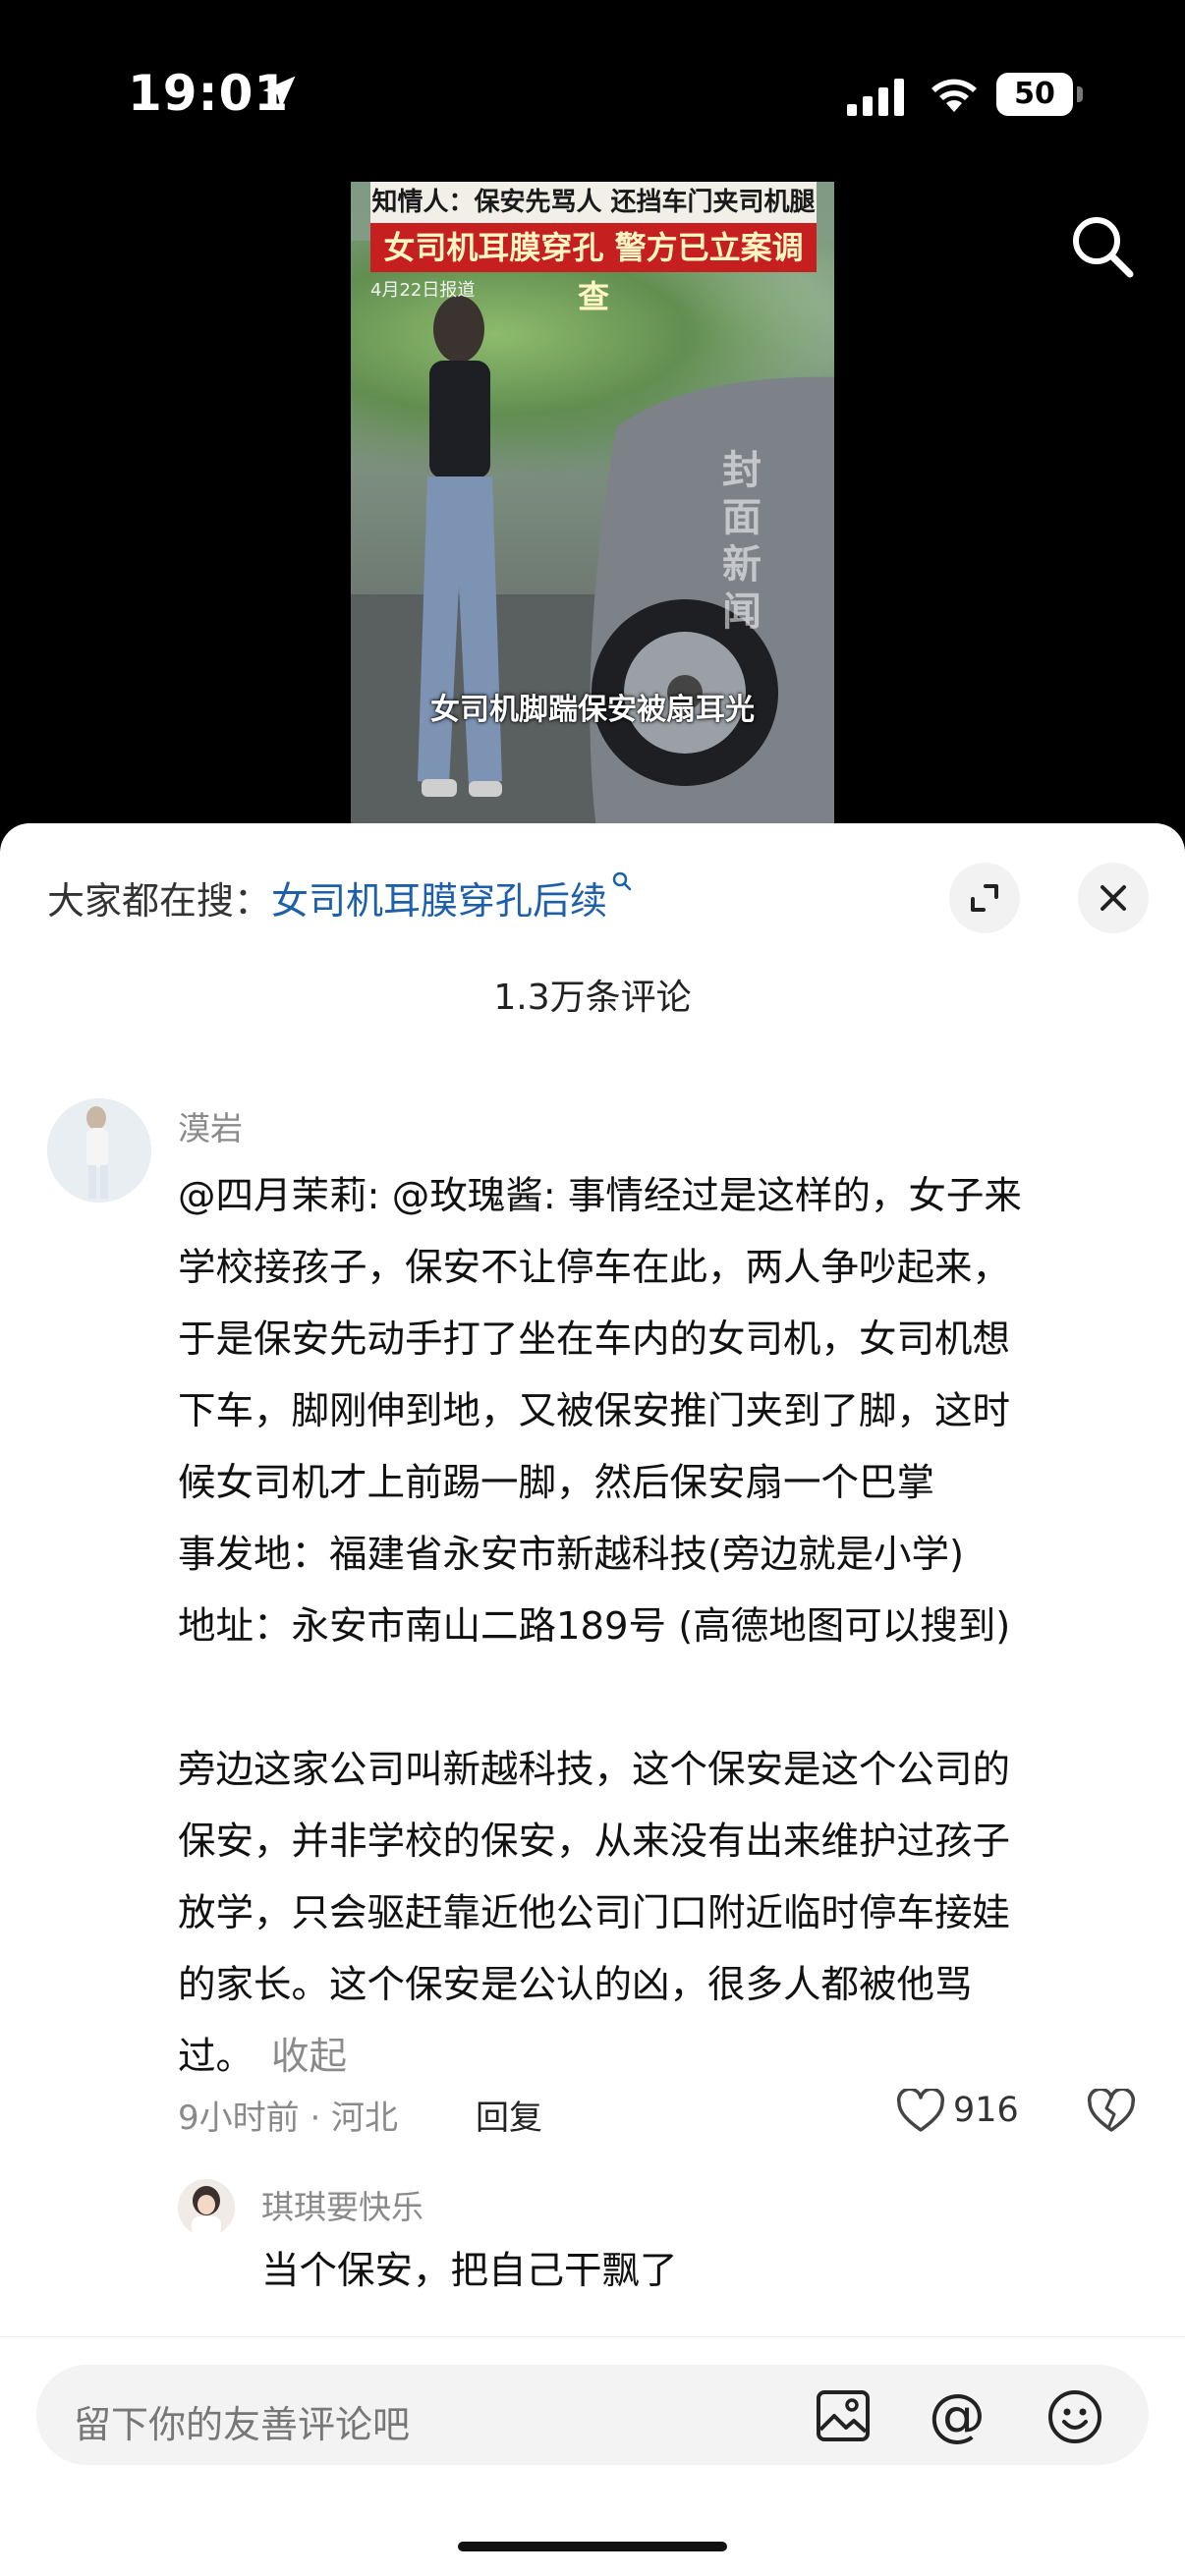 The width and height of the screenshot is (1185, 2576). What do you see at coordinates (342, 2204) in the screenshot?
I see `reply-username: 琪琪要快乐` at bounding box center [342, 2204].